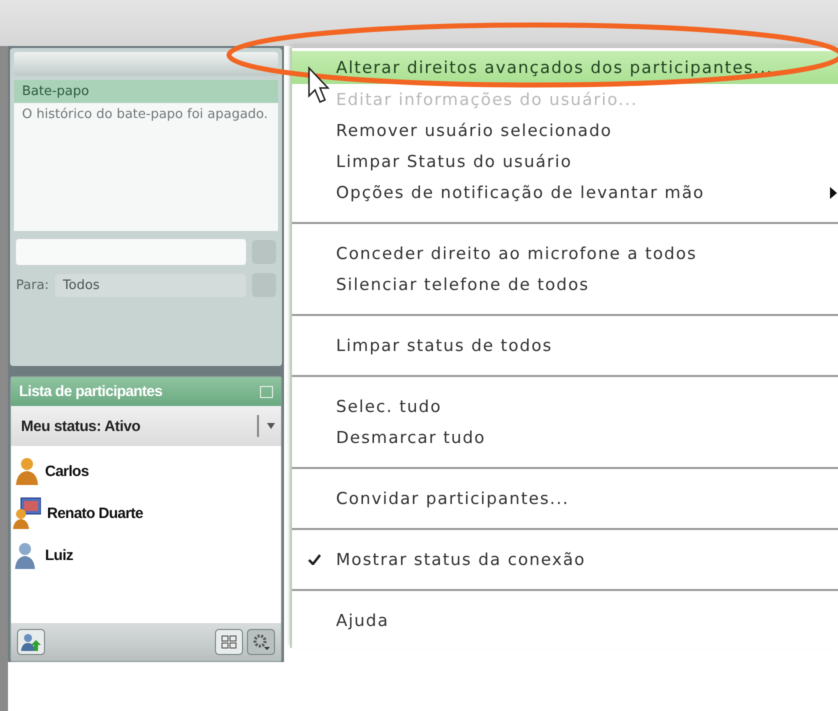 Image resolution: width=838 pixels, height=711 pixels. What do you see at coordinates (565, 437) in the screenshot?
I see `menu-item: Desmarcar tudo` at bounding box center [565, 437].